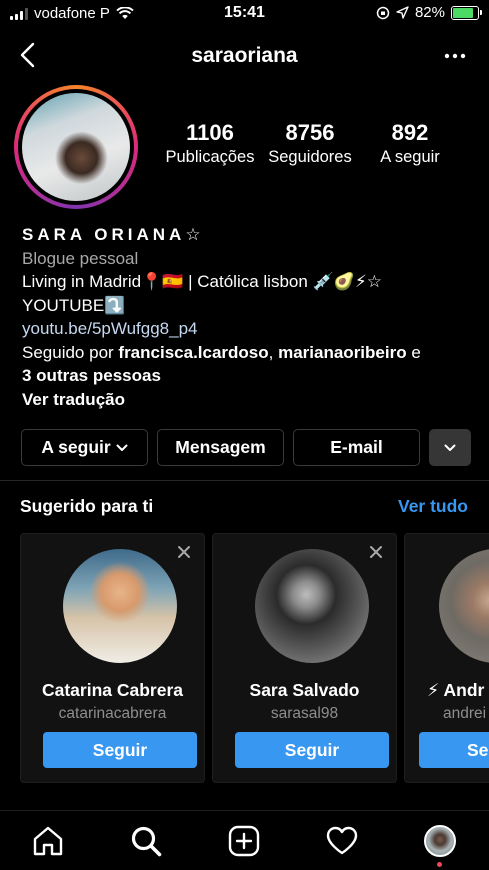  I want to click on email-button: E-mail, so click(356, 447).